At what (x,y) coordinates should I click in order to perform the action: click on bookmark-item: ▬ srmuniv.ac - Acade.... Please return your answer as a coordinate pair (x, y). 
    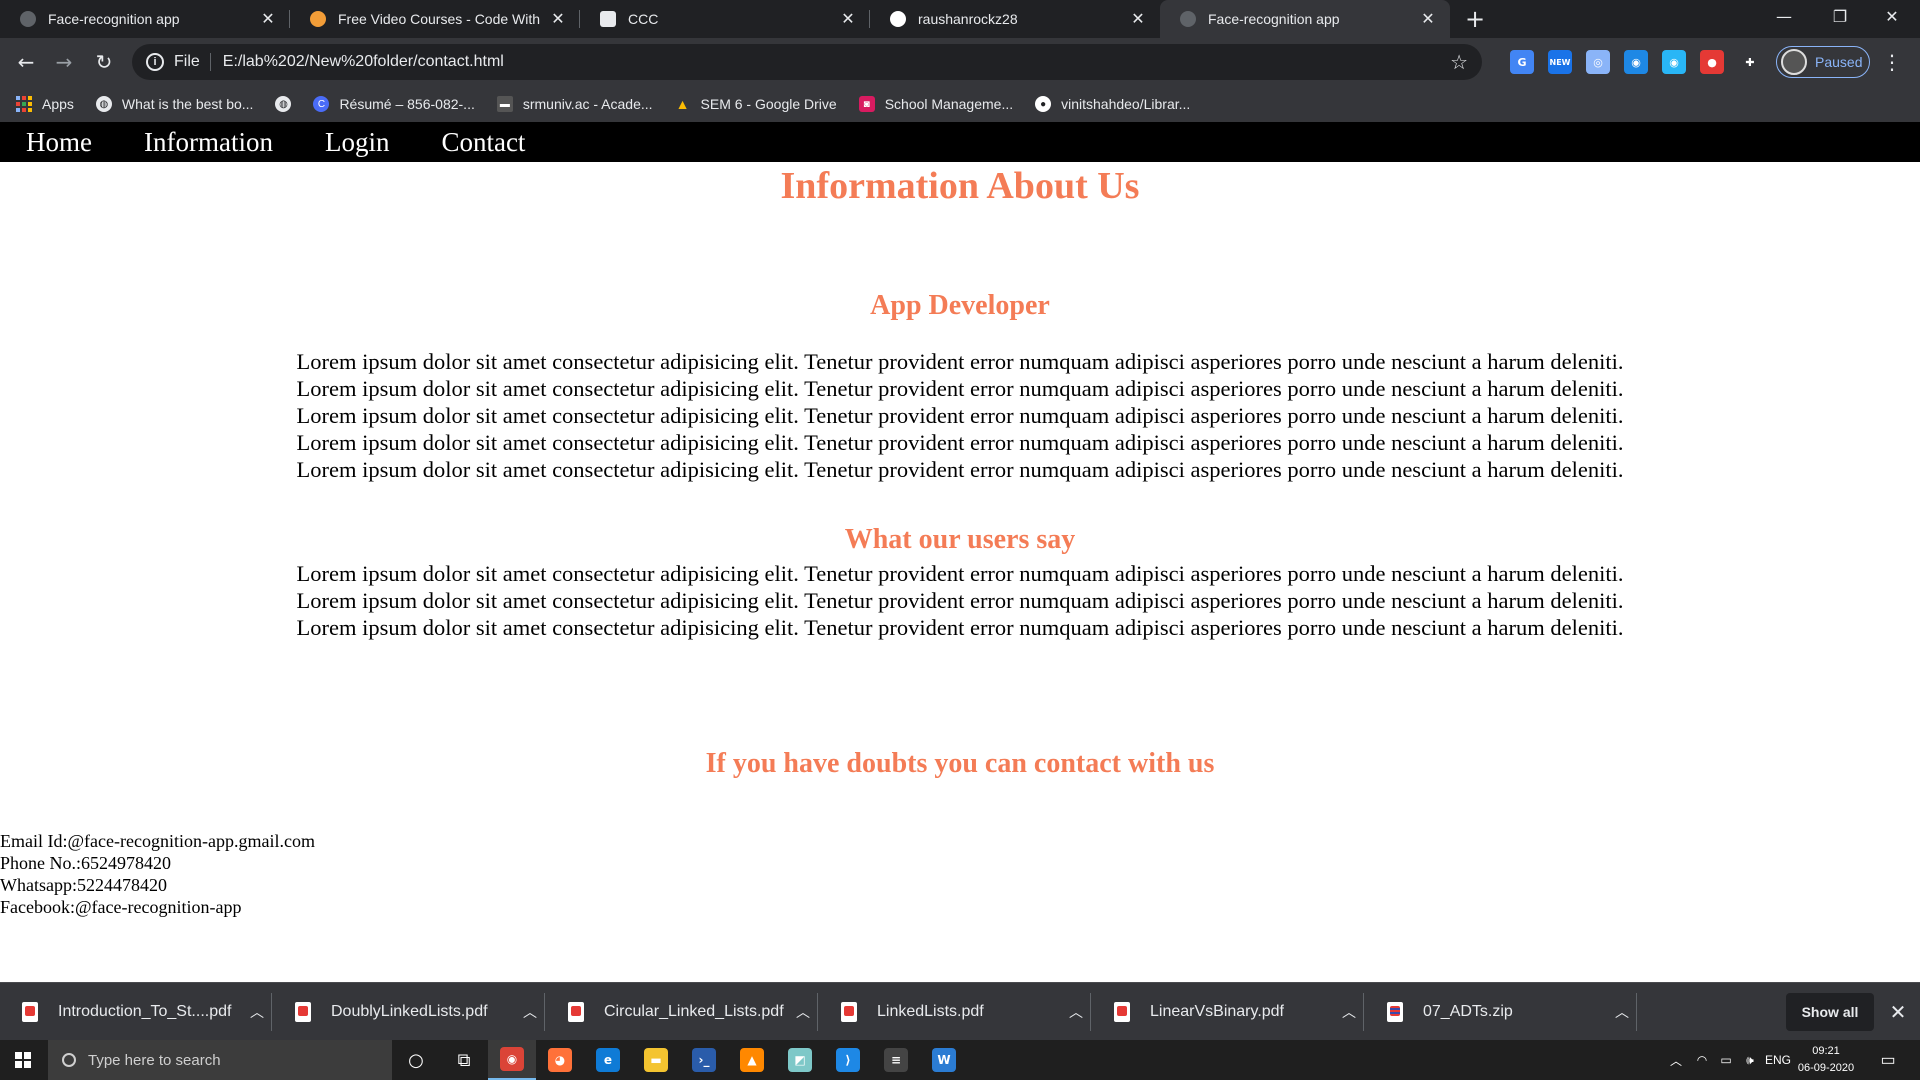
    Looking at the image, I should click on (574, 104).